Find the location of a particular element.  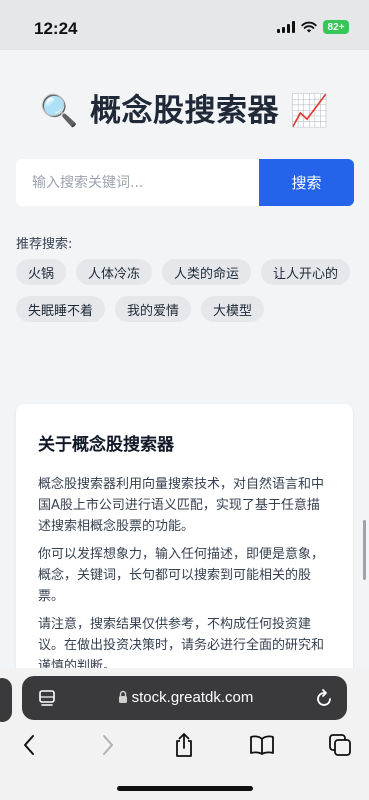

search-bar: 搜索 is located at coordinates (185, 182).